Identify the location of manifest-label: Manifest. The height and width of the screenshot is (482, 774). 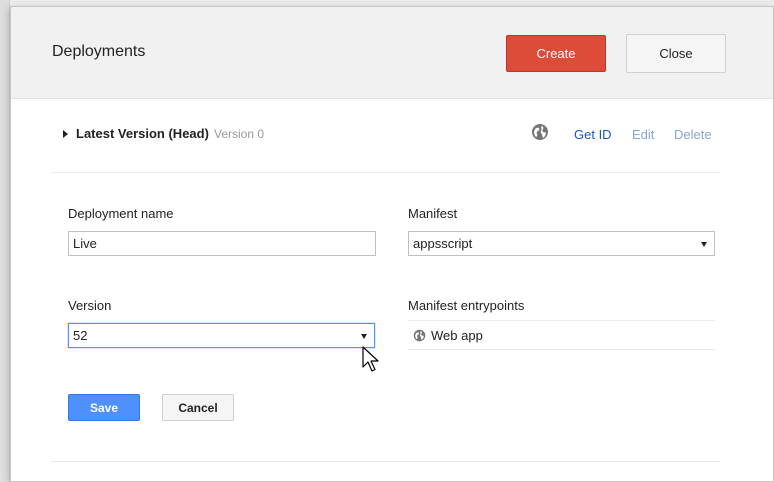
(433, 213).